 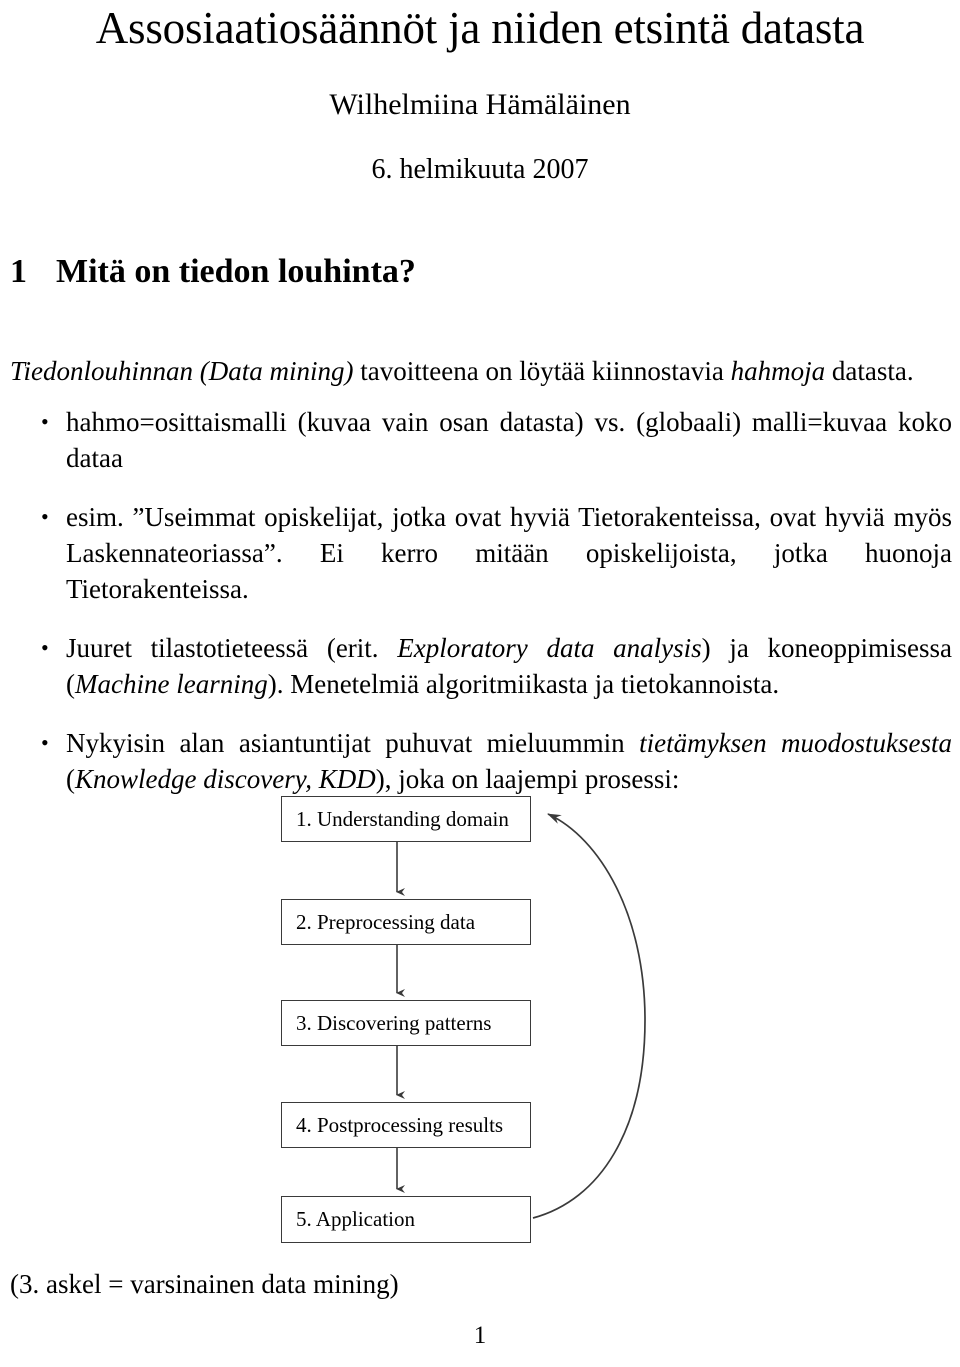 I want to click on flow-step-label: 2. Preprocessing data, so click(x=386, y=921).